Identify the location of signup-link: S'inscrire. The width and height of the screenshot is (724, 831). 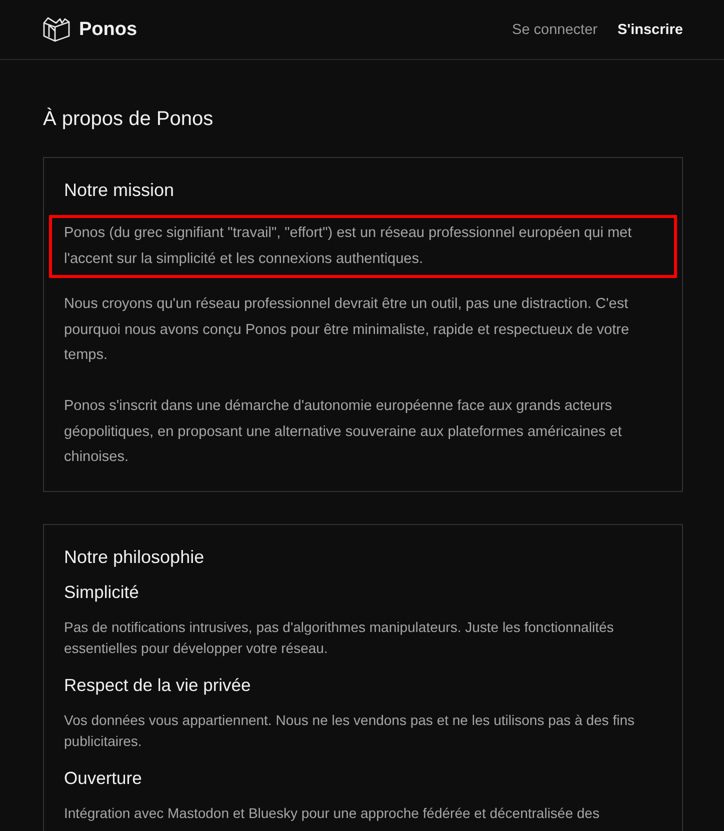
(650, 30).